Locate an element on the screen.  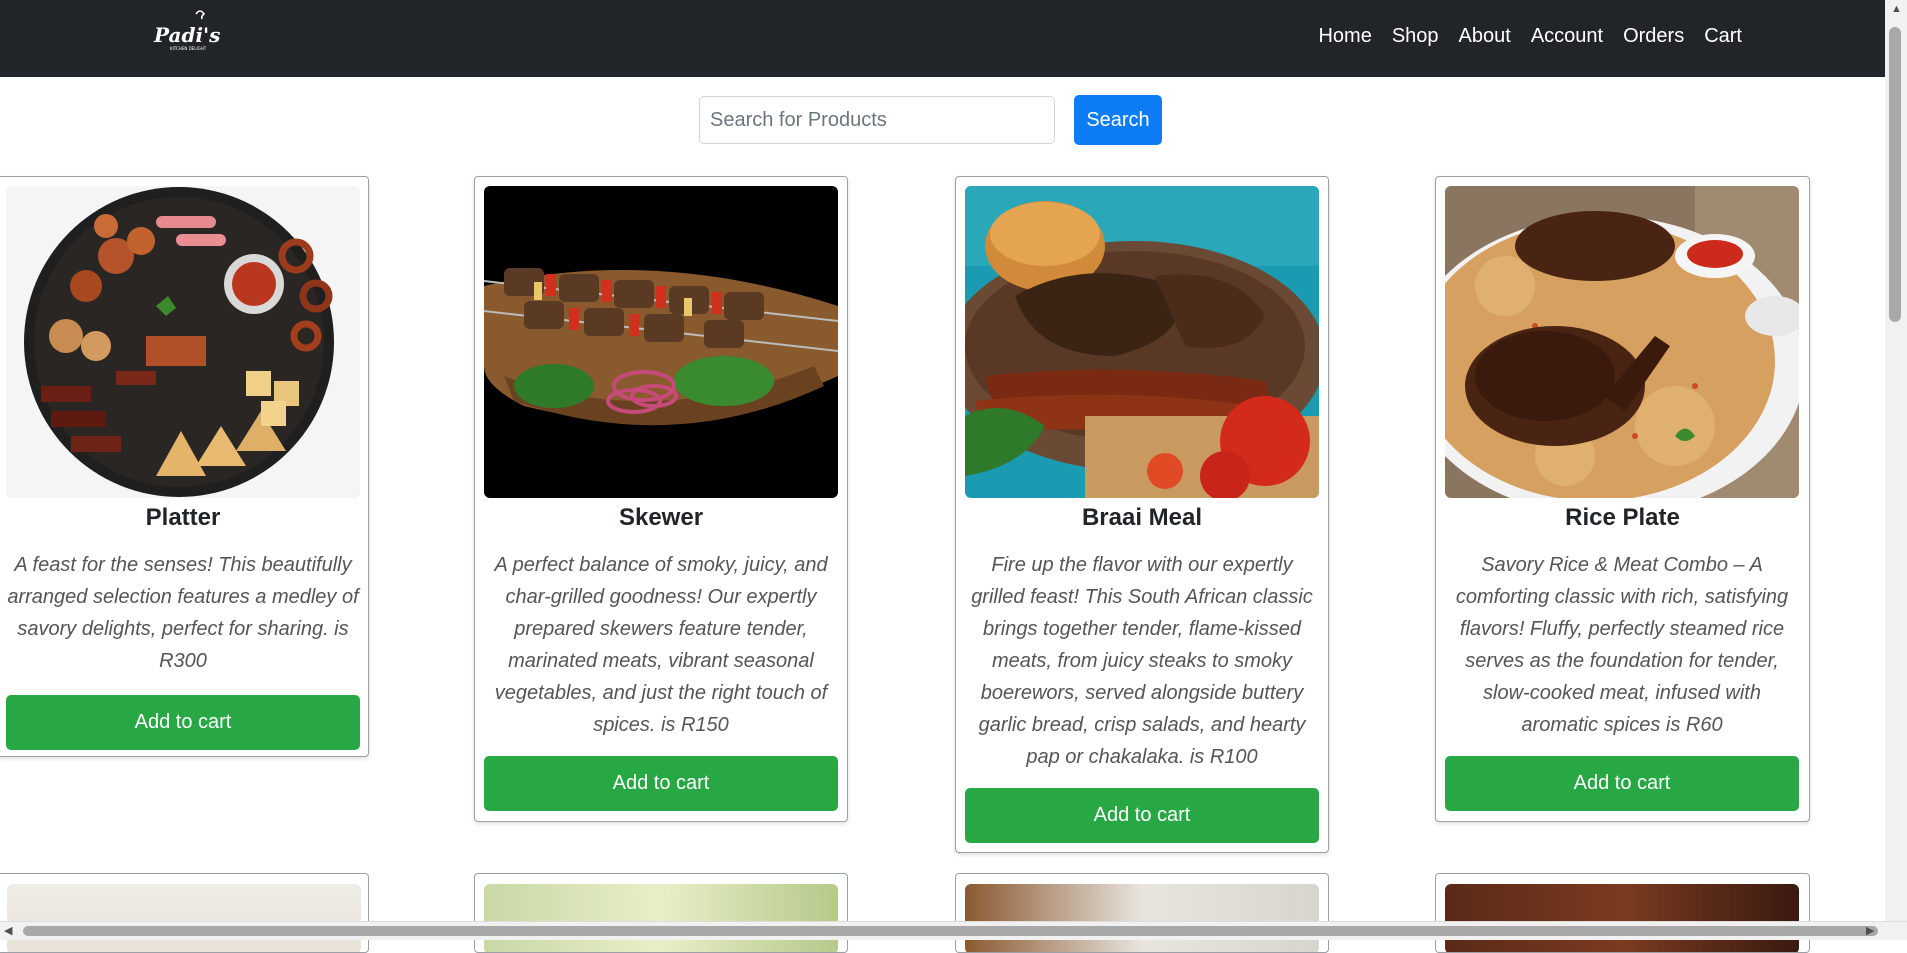
svg-text: Padi's is located at coordinates (186, 35).